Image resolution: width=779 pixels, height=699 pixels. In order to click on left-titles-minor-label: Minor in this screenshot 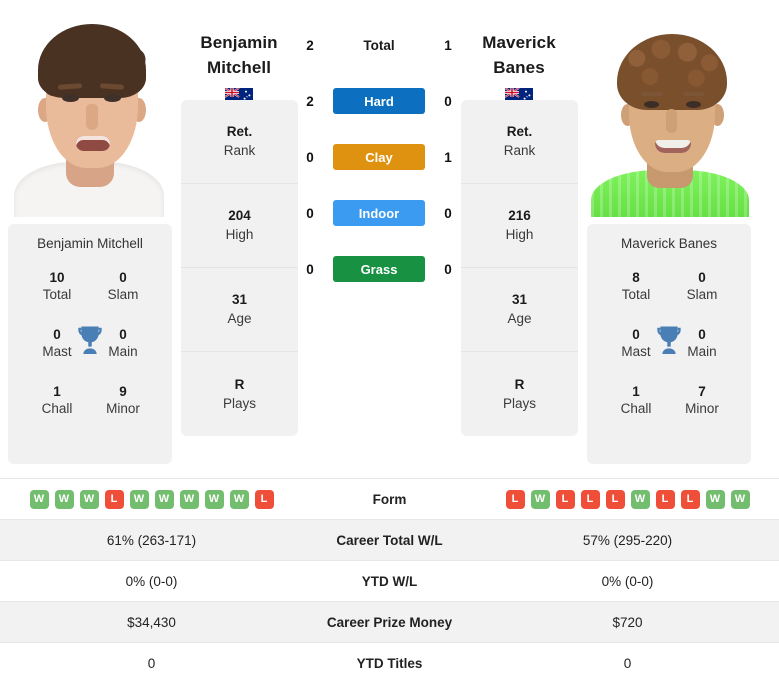, I will do `click(123, 408)`.